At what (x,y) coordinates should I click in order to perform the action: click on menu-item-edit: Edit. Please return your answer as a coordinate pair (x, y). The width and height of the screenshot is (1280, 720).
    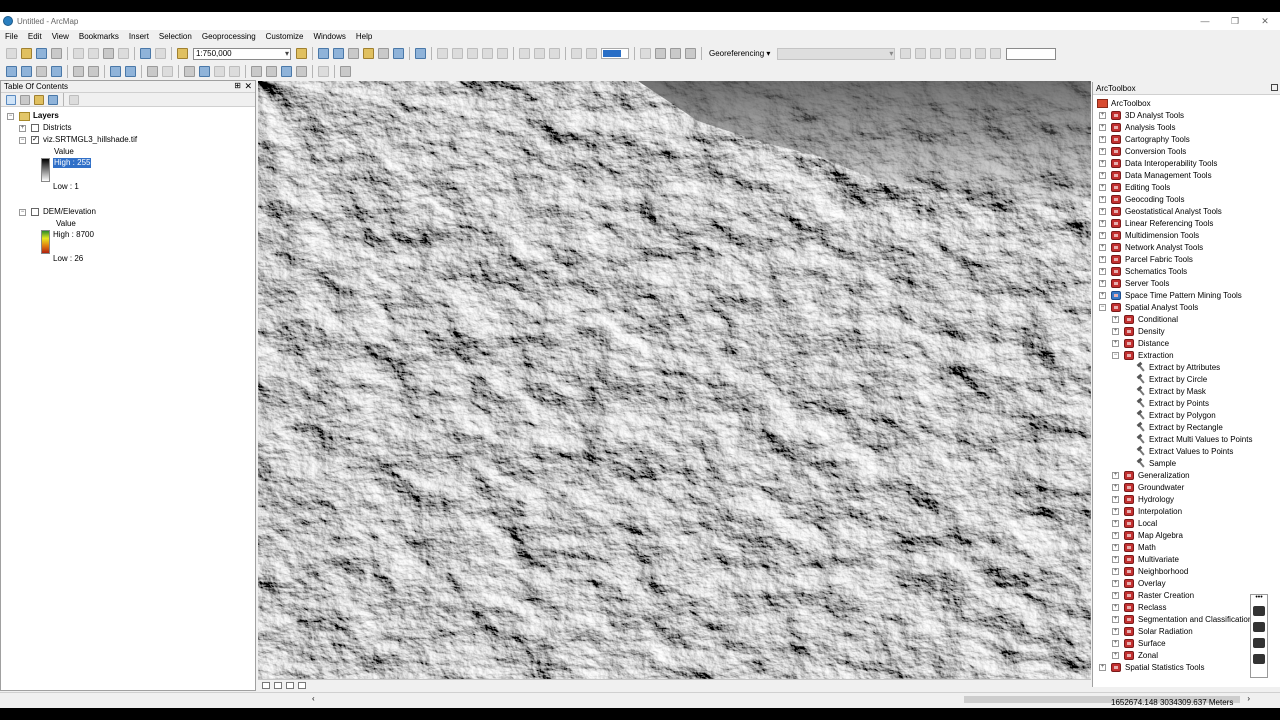
    Looking at the image, I should click on (35, 36).